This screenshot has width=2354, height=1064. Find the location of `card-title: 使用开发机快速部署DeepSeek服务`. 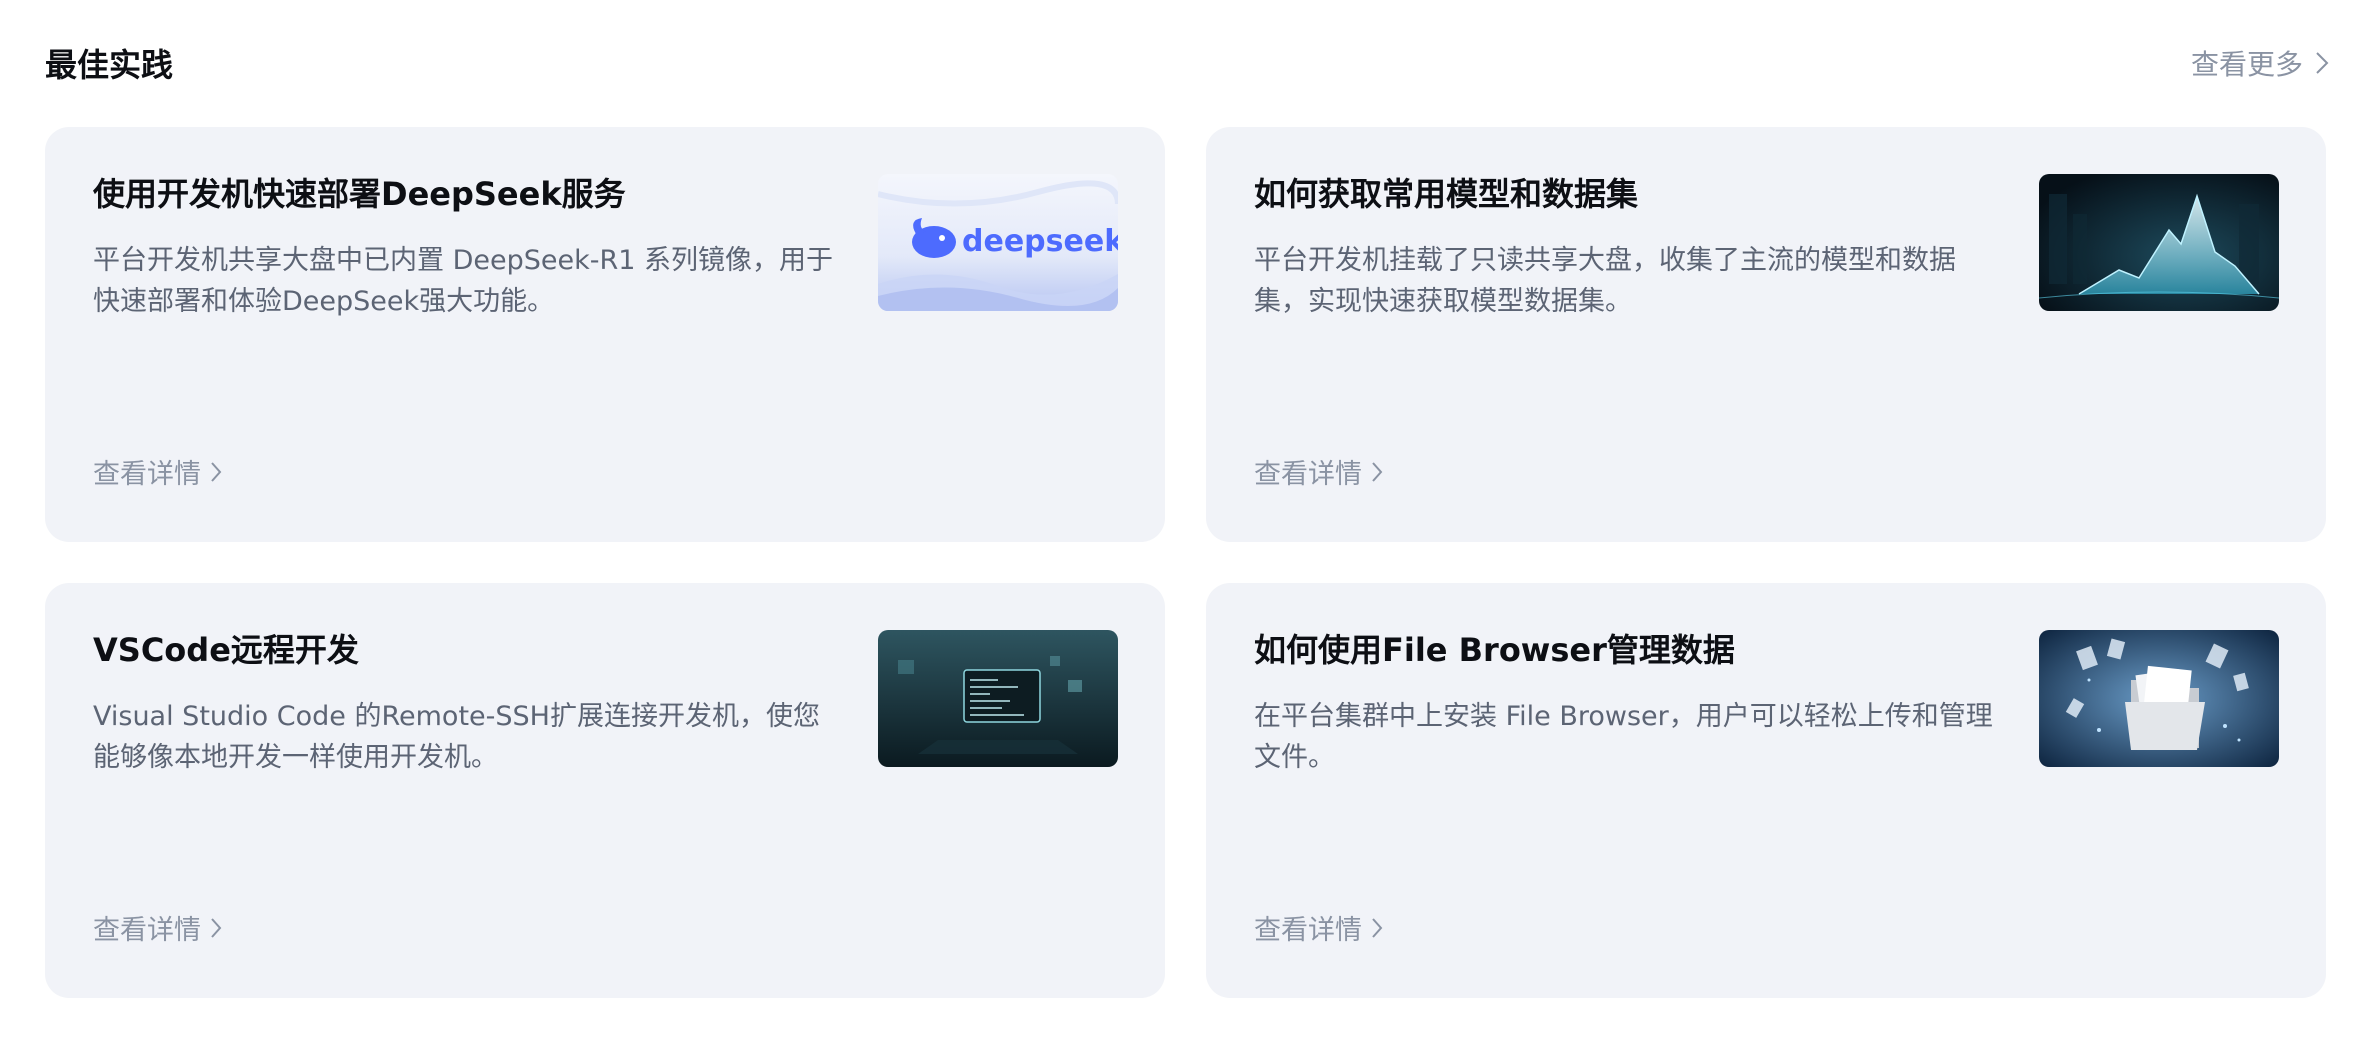

card-title: 使用开发机快速部署DeepSeek服务 is located at coordinates (359, 194).